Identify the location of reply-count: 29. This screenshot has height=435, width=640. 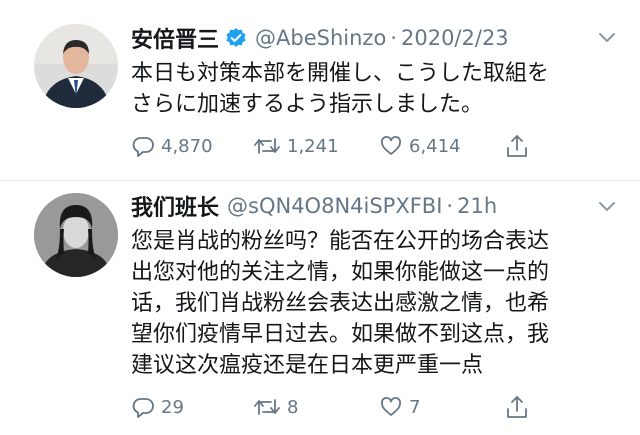
(172, 407).